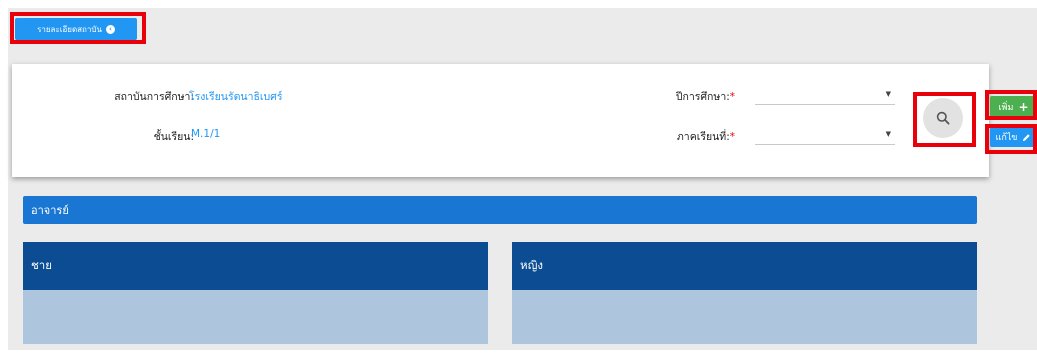 This screenshot has width=1037, height=358. I want to click on male-panel: ชาย, so click(255, 293).